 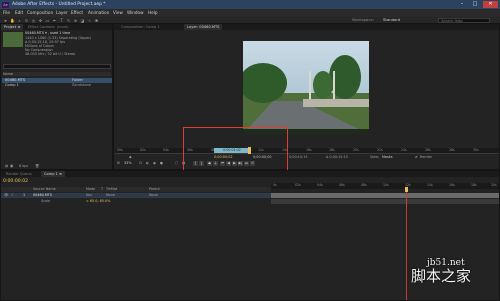 What do you see at coordinates (23, 166) in the screenshot?
I see `bpc-label: 8 bpc` at bounding box center [23, 166].